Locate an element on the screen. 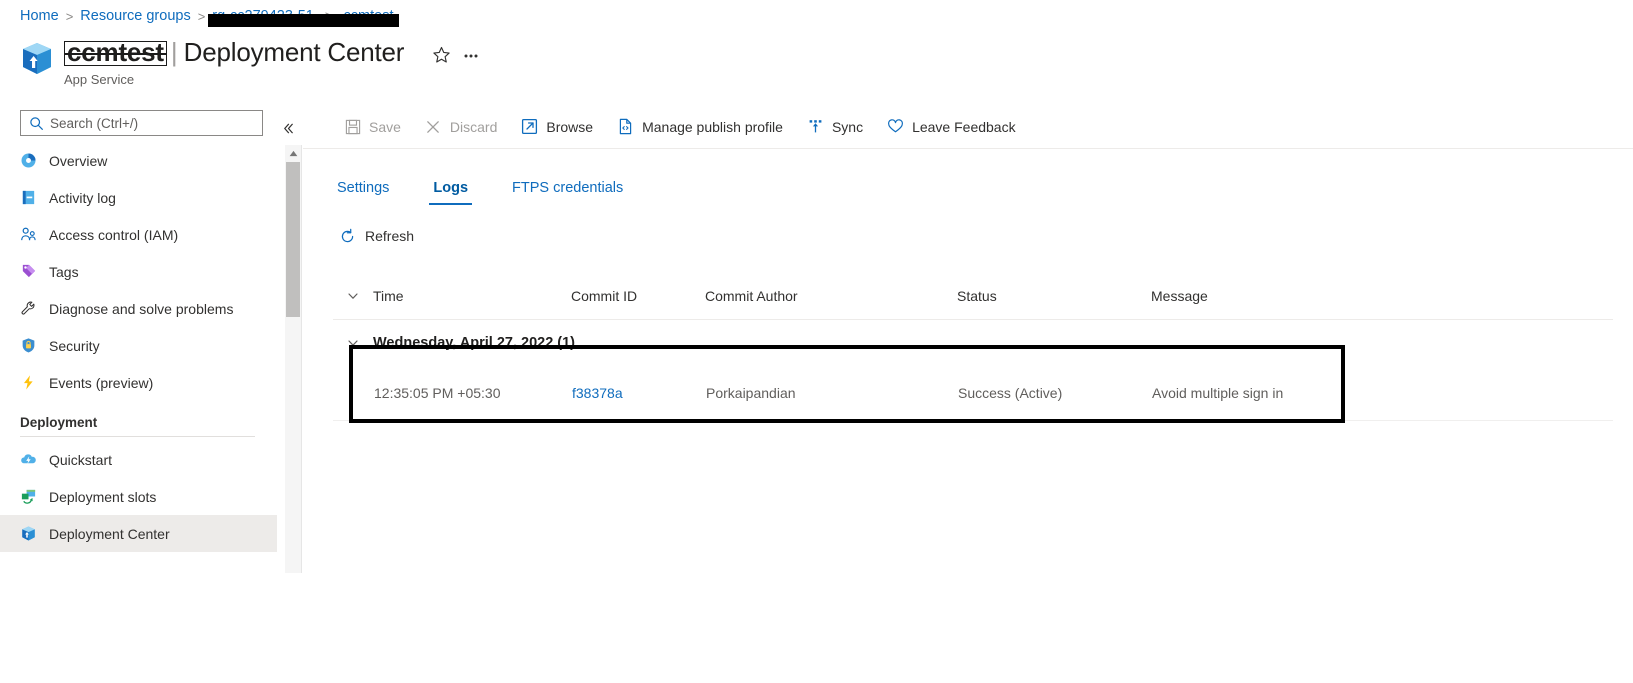 The width and height of the screenshot is (1633, 683). save-label: Save is located at coordinates (385, 126).